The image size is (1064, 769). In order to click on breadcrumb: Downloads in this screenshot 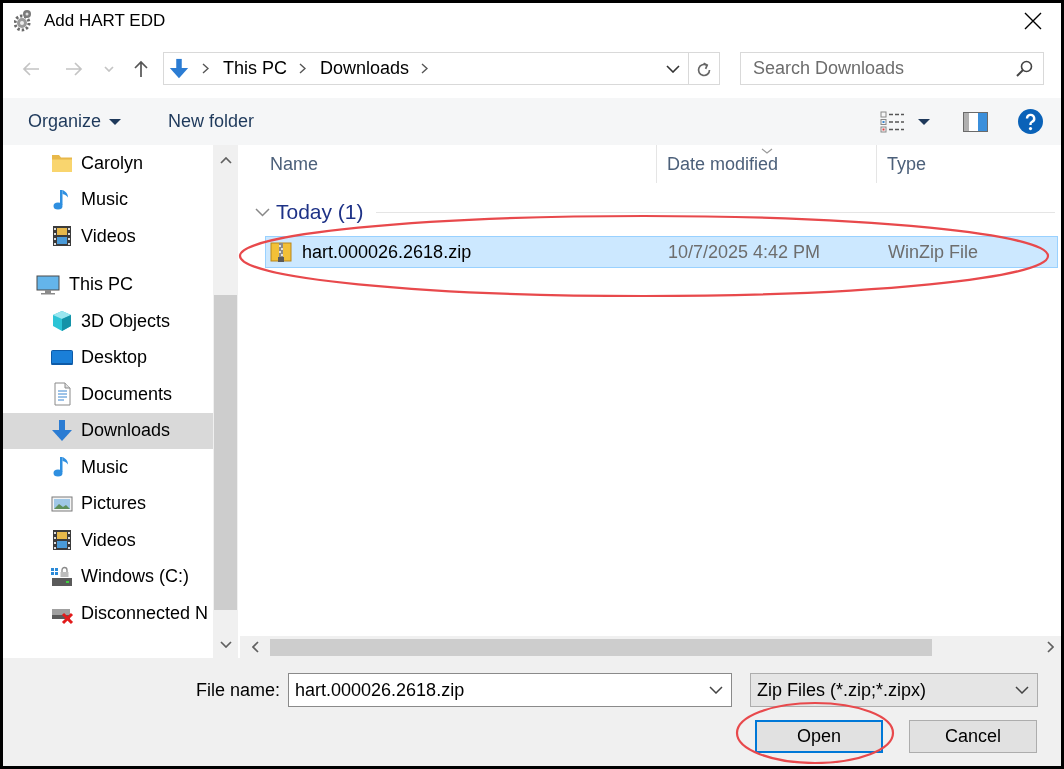, I will do `click(365, 68)`.